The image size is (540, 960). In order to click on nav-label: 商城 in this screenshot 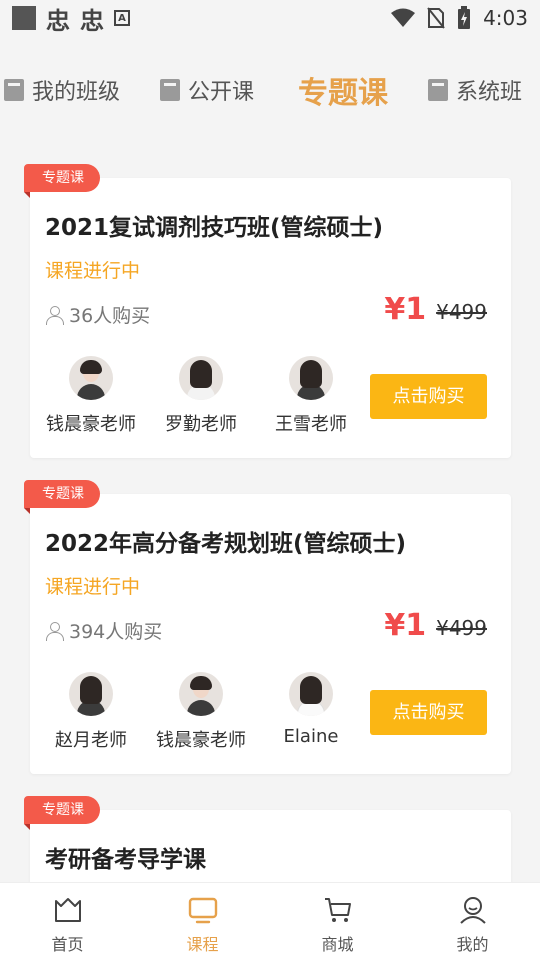, I will do `click(337, 944)`.